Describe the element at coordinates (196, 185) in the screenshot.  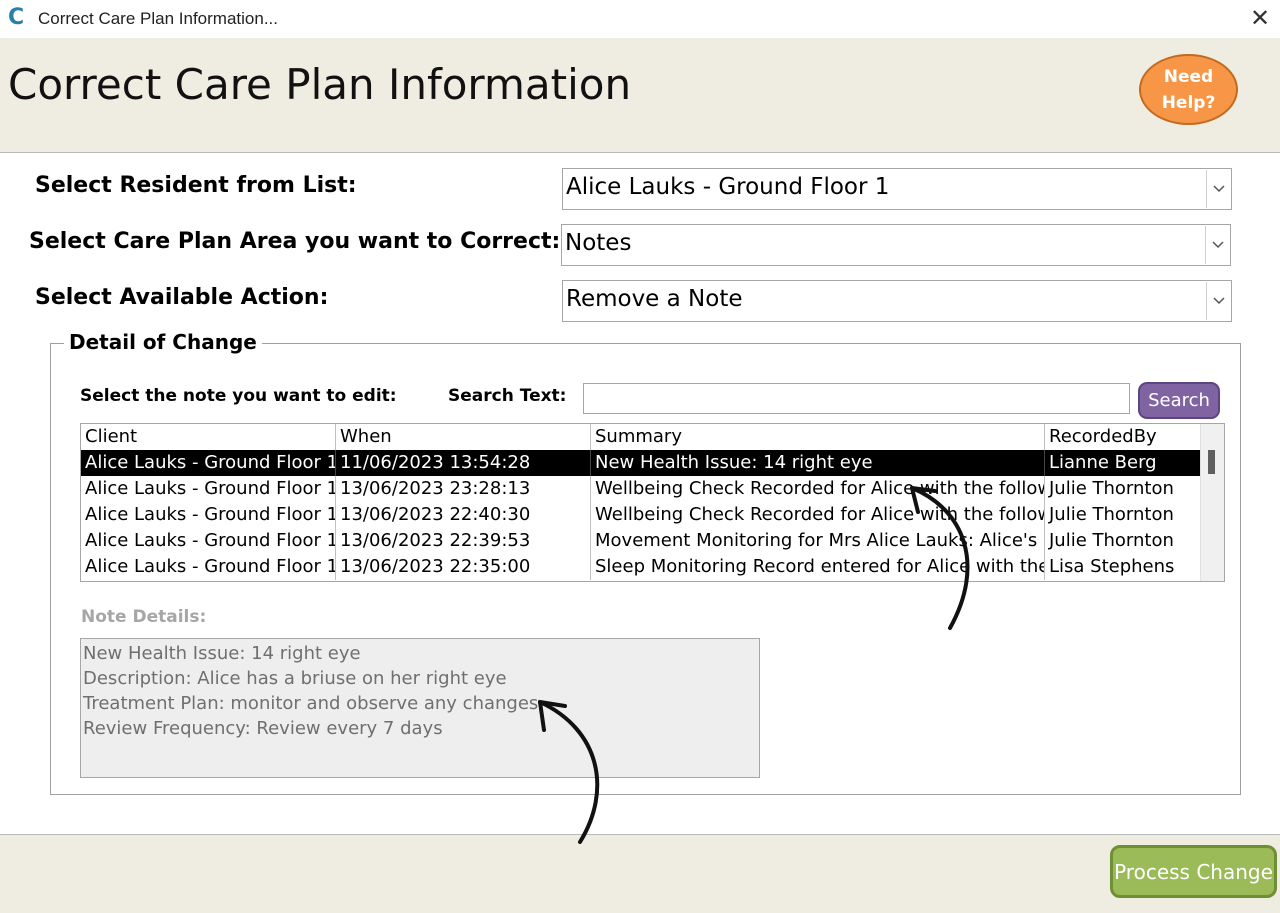
I see `resident-label: Select Resident from List:` at that location.